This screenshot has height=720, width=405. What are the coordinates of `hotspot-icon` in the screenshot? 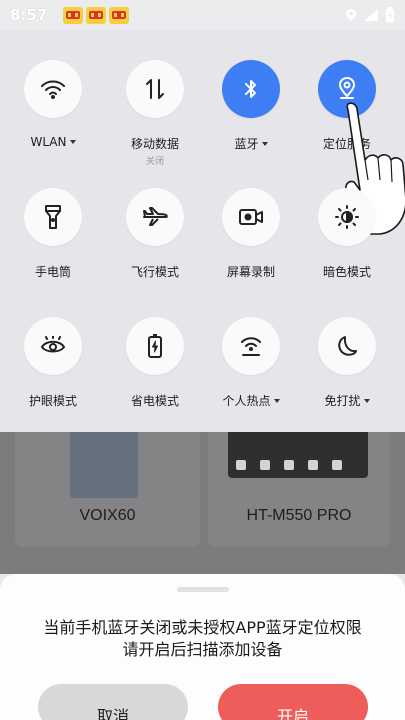 It's located at (251, 346).